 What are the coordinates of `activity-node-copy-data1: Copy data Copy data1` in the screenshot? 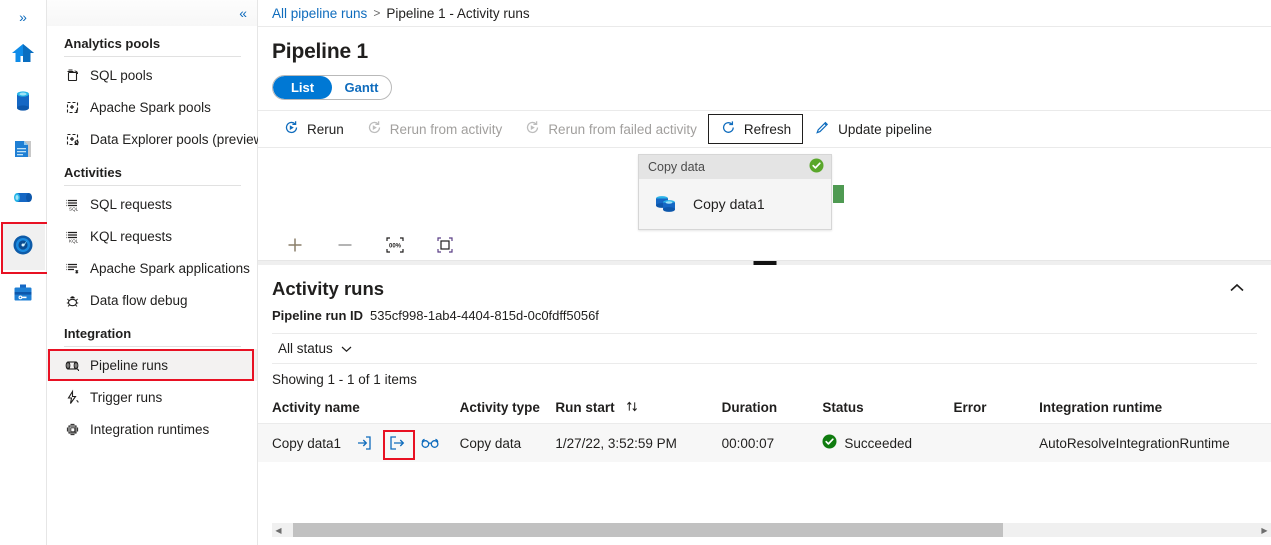 It's located at (735, 192).